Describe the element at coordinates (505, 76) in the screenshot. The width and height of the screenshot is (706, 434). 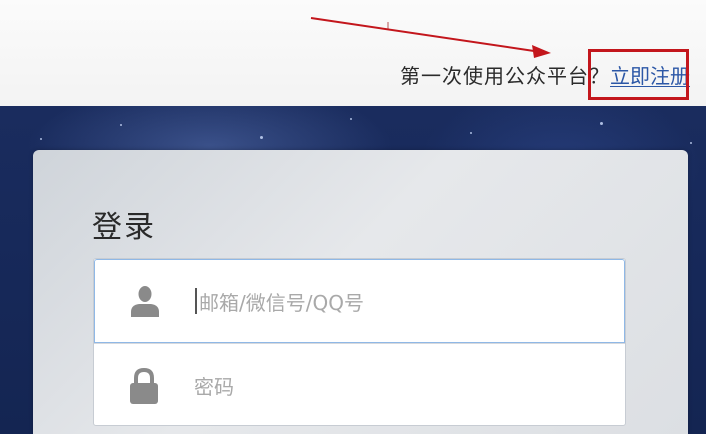
I see `register-question: 第一次使用公众平台？` at that location.